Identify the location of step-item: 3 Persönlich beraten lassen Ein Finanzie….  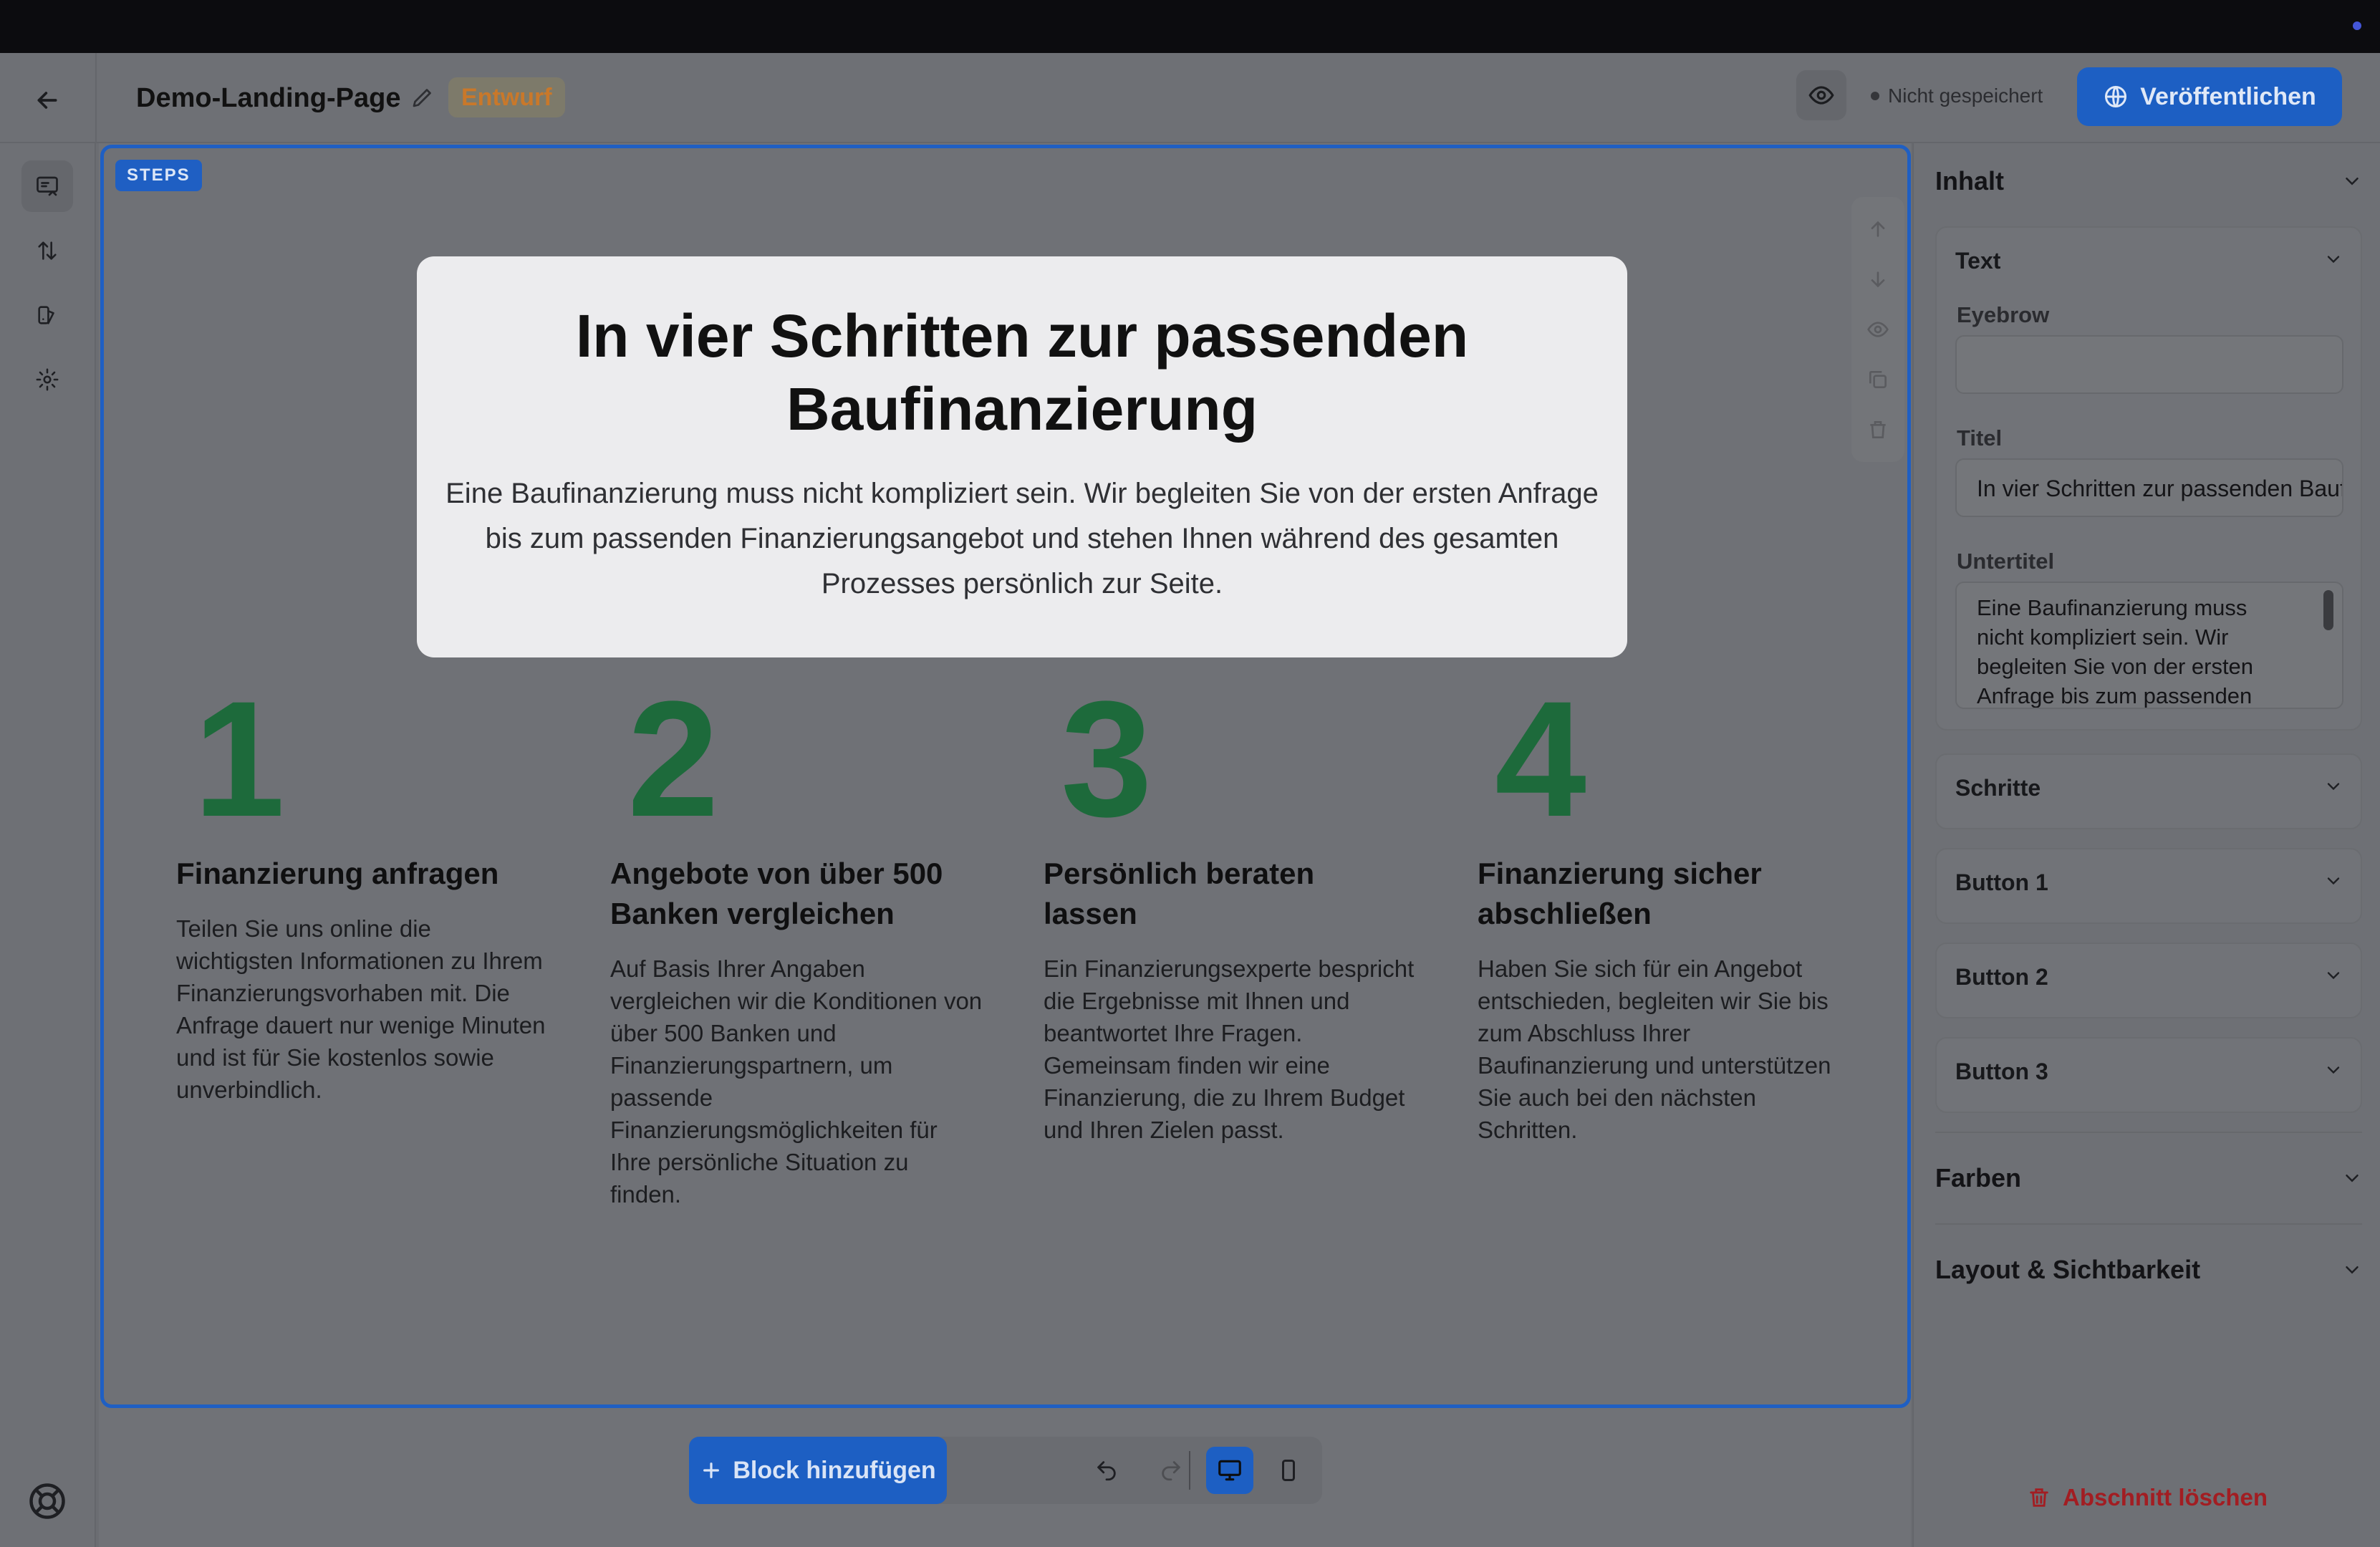
(1230, 909).